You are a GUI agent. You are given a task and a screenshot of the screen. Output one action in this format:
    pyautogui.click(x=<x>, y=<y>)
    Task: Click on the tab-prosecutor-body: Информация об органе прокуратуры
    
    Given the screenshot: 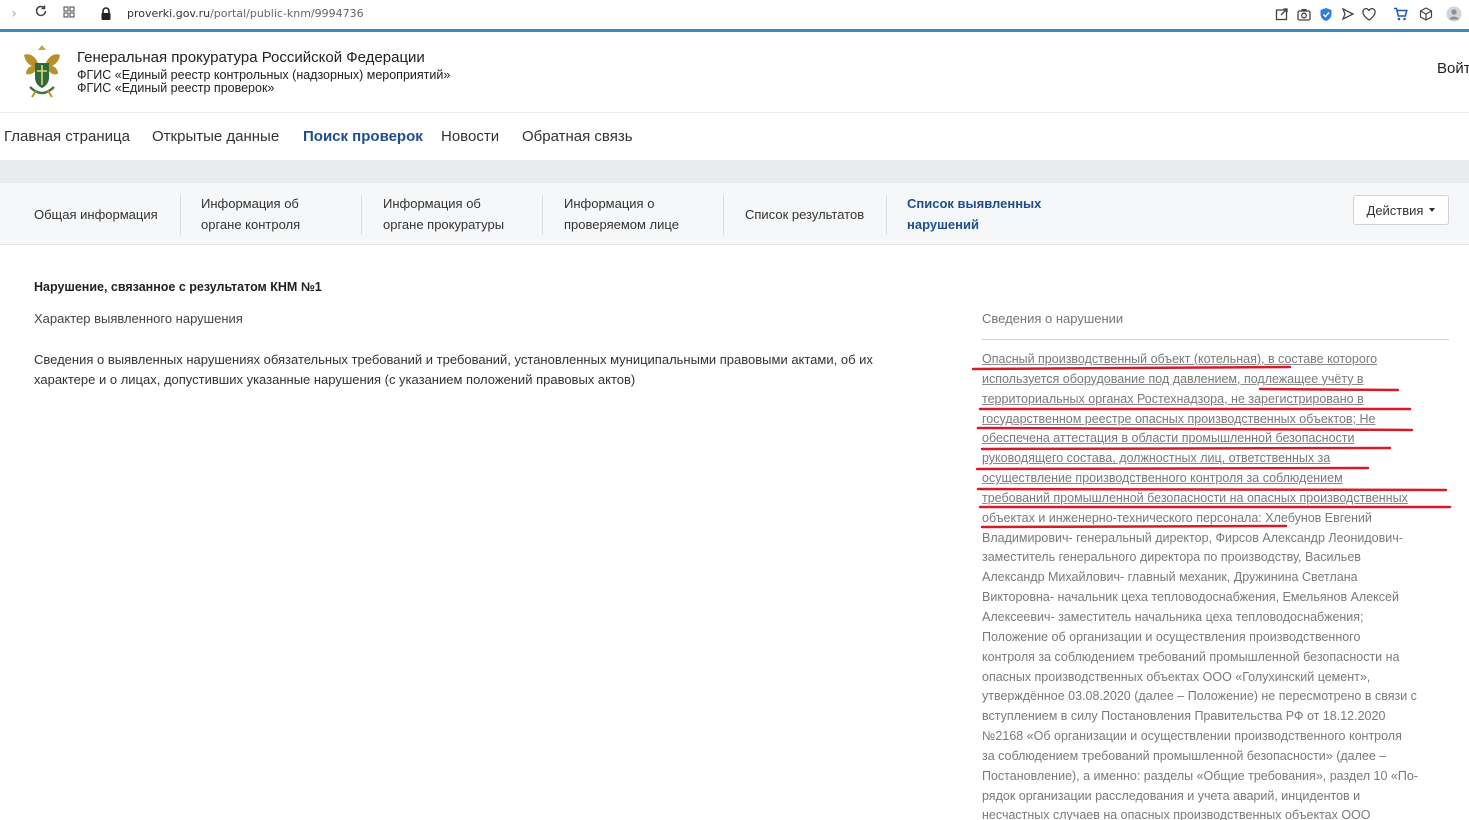 What is the action you would take?
    pyautogui.click(x=443, y=214)
    